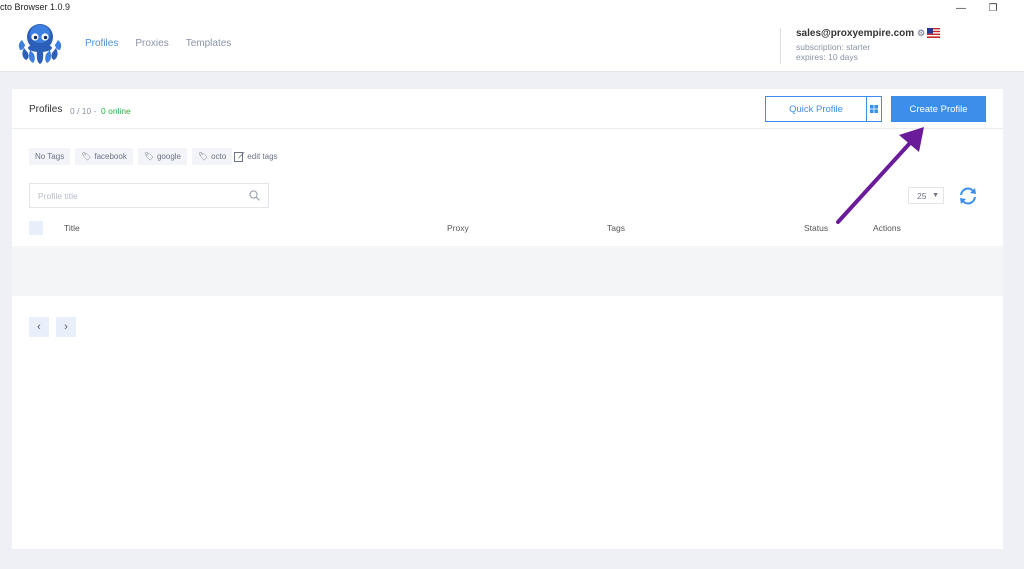  Describe the element at coordinates (239, 157) in the screenshot. I see `edit-icon` at that location.